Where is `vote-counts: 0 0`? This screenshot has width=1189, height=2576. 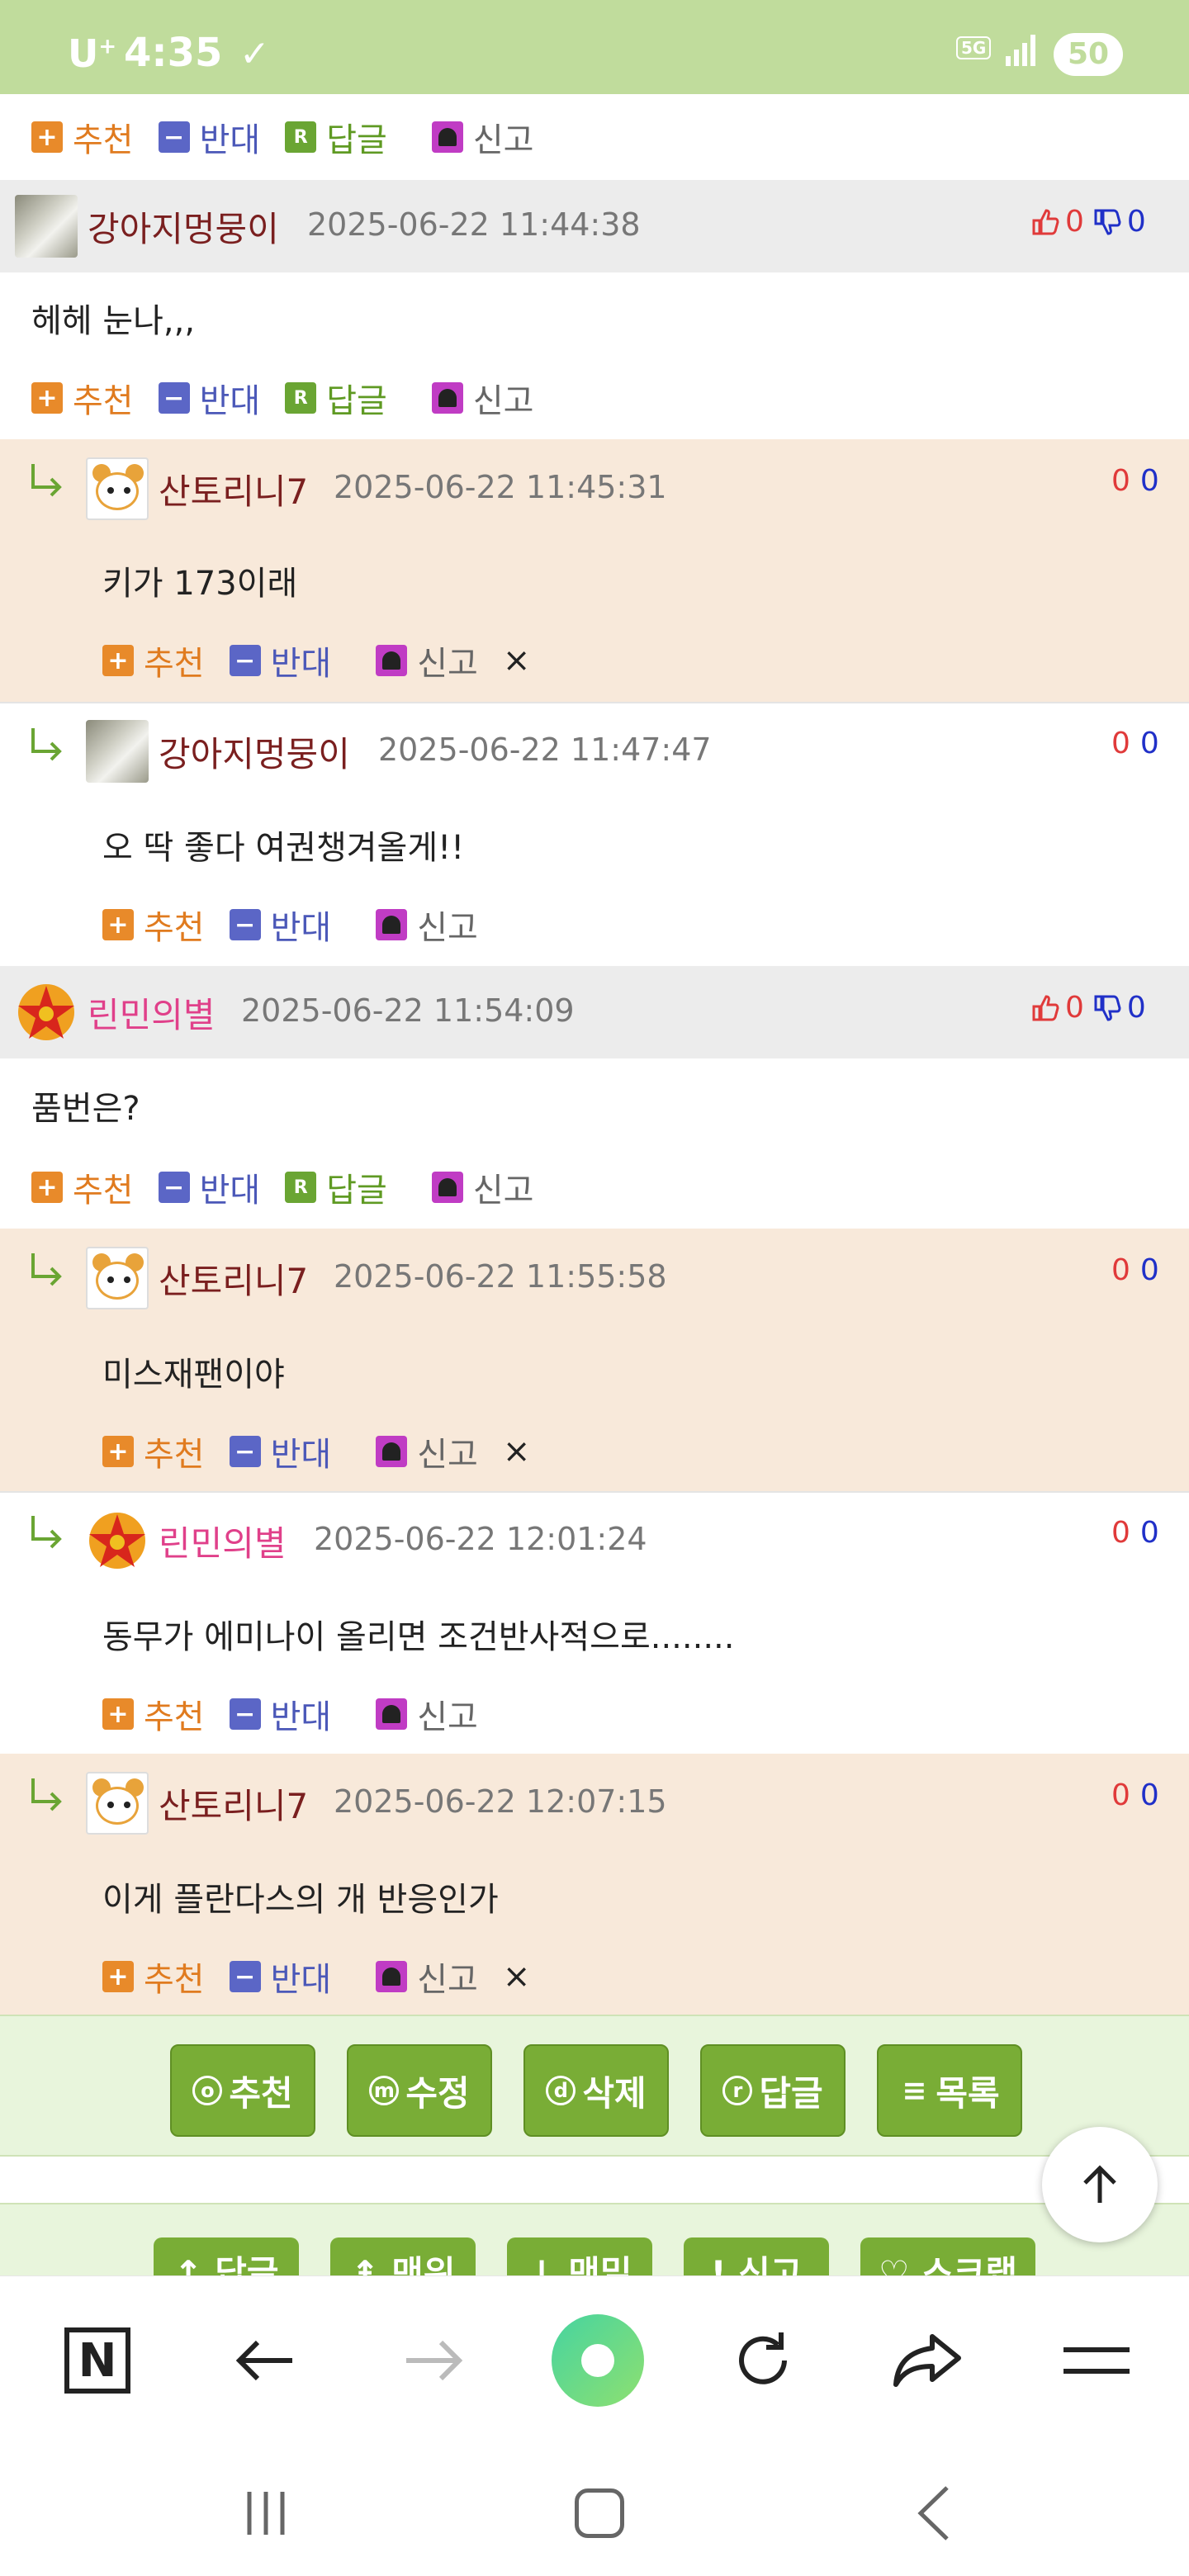
vote-counts: 0 0 is located at coordinates (1088, 1008).